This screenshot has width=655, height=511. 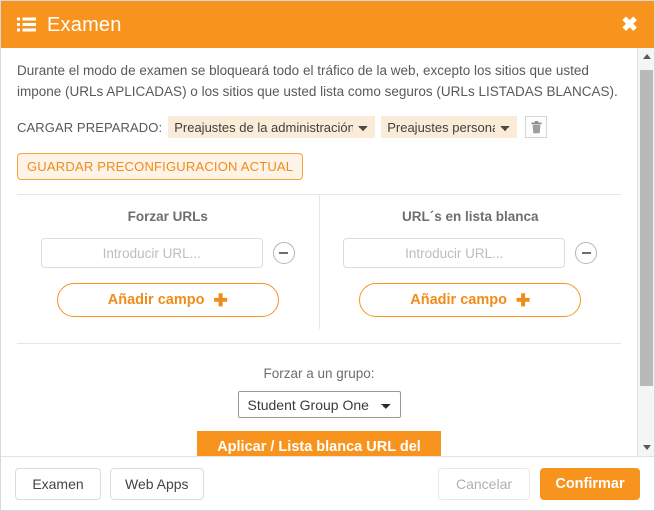 I want to click on vertical-scrollbar, so click(x=645, y=252).